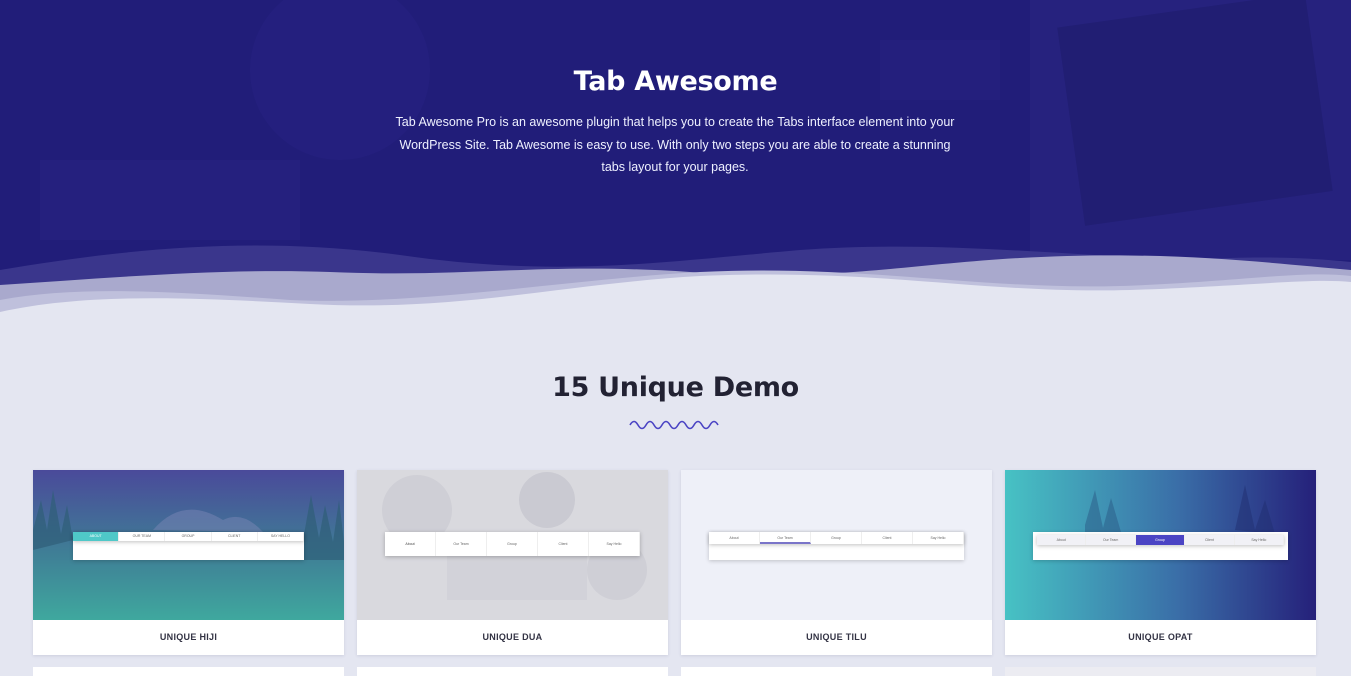 The image size is (1351, 676). Describe the element at coordinates (674, 425) in the screenshot. I see `squiggle-divider-icon` at that location.